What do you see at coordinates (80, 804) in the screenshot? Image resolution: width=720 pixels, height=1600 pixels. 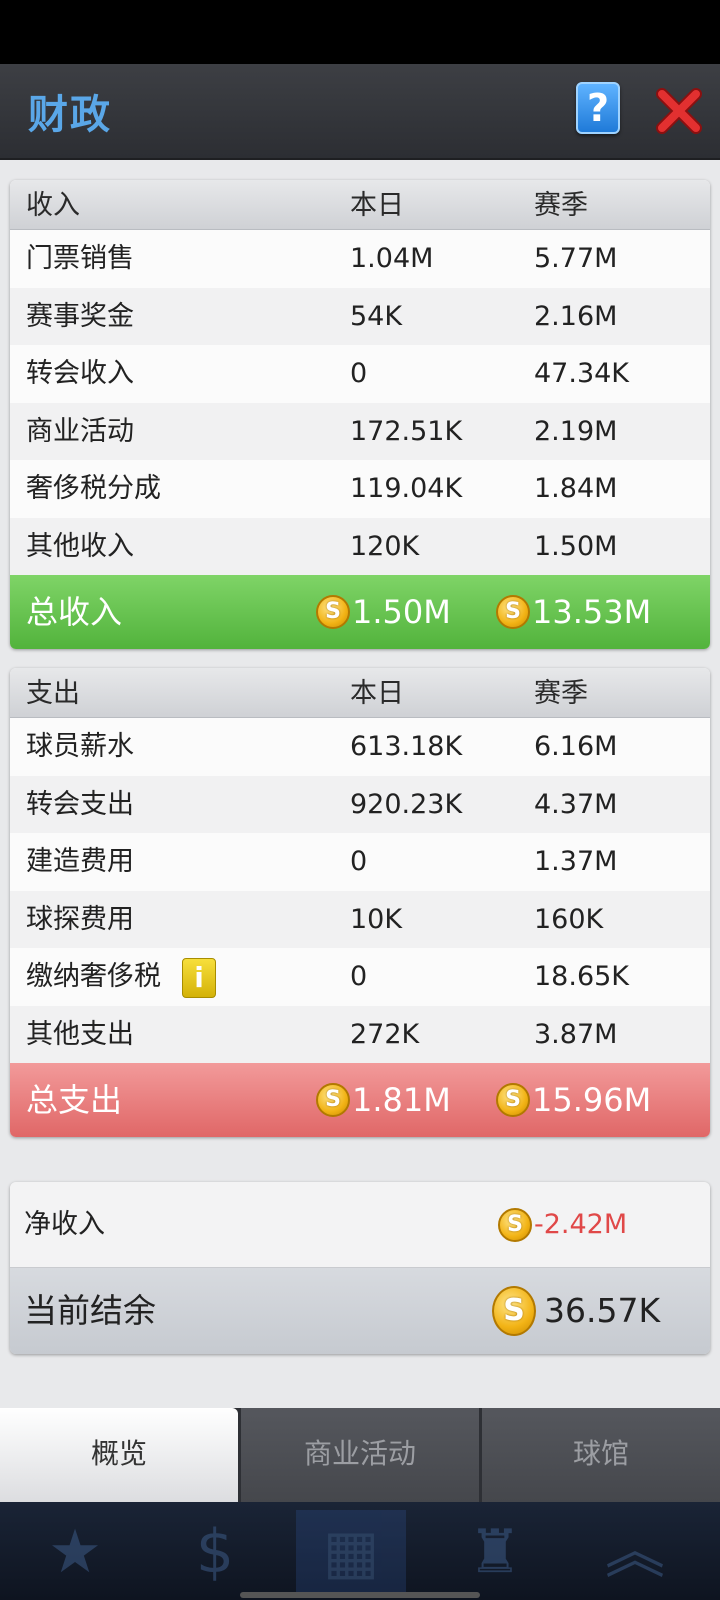 I see `expense-row-label: 转会支出` at bounding box center [80, 804].